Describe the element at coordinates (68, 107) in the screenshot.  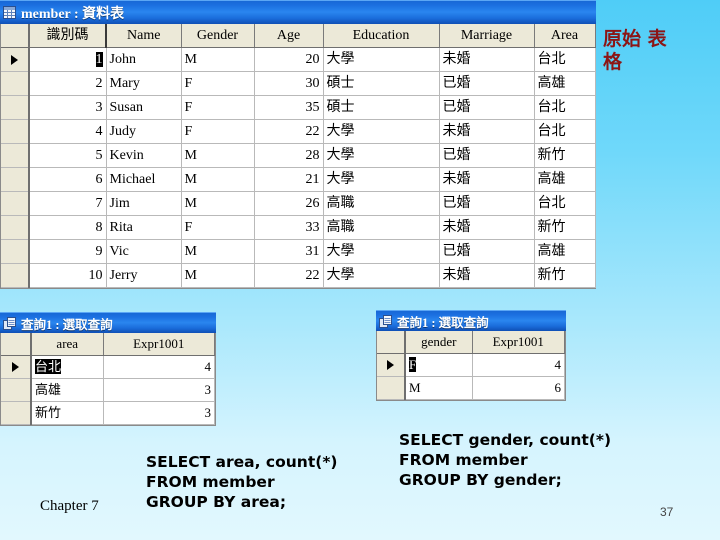
I see `cell-id: 3` at that location.